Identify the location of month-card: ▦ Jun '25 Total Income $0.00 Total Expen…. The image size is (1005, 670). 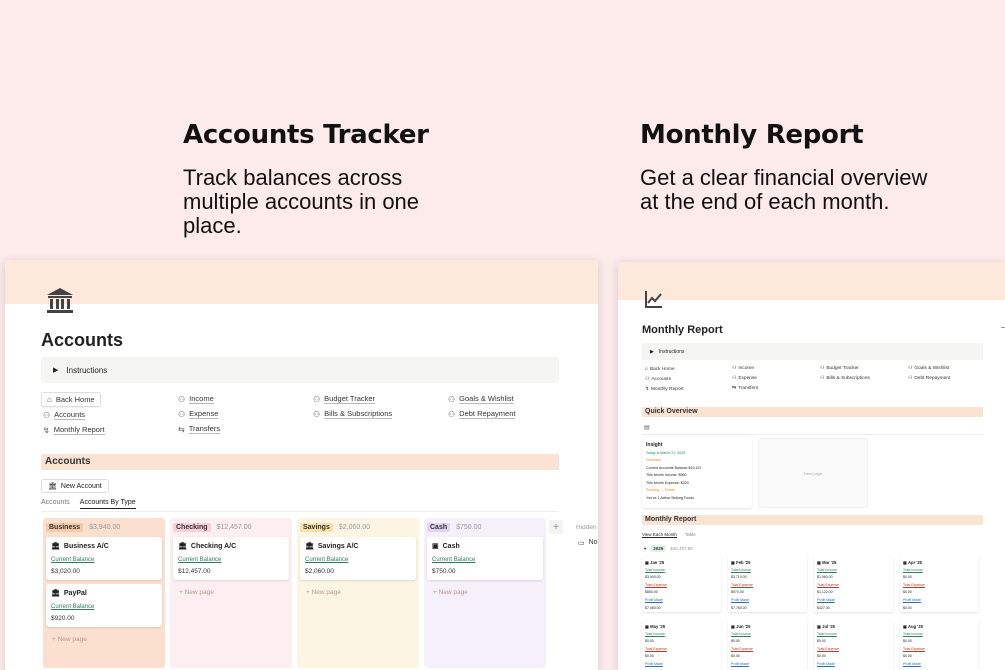
(767, 645).